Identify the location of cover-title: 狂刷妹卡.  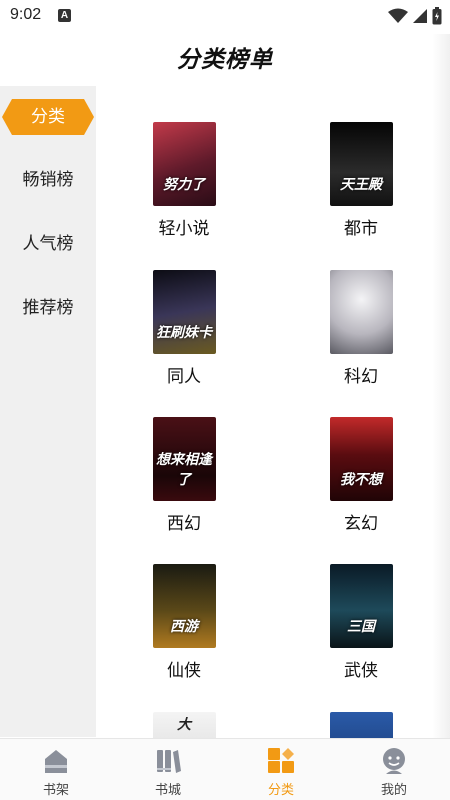
(184, 333).